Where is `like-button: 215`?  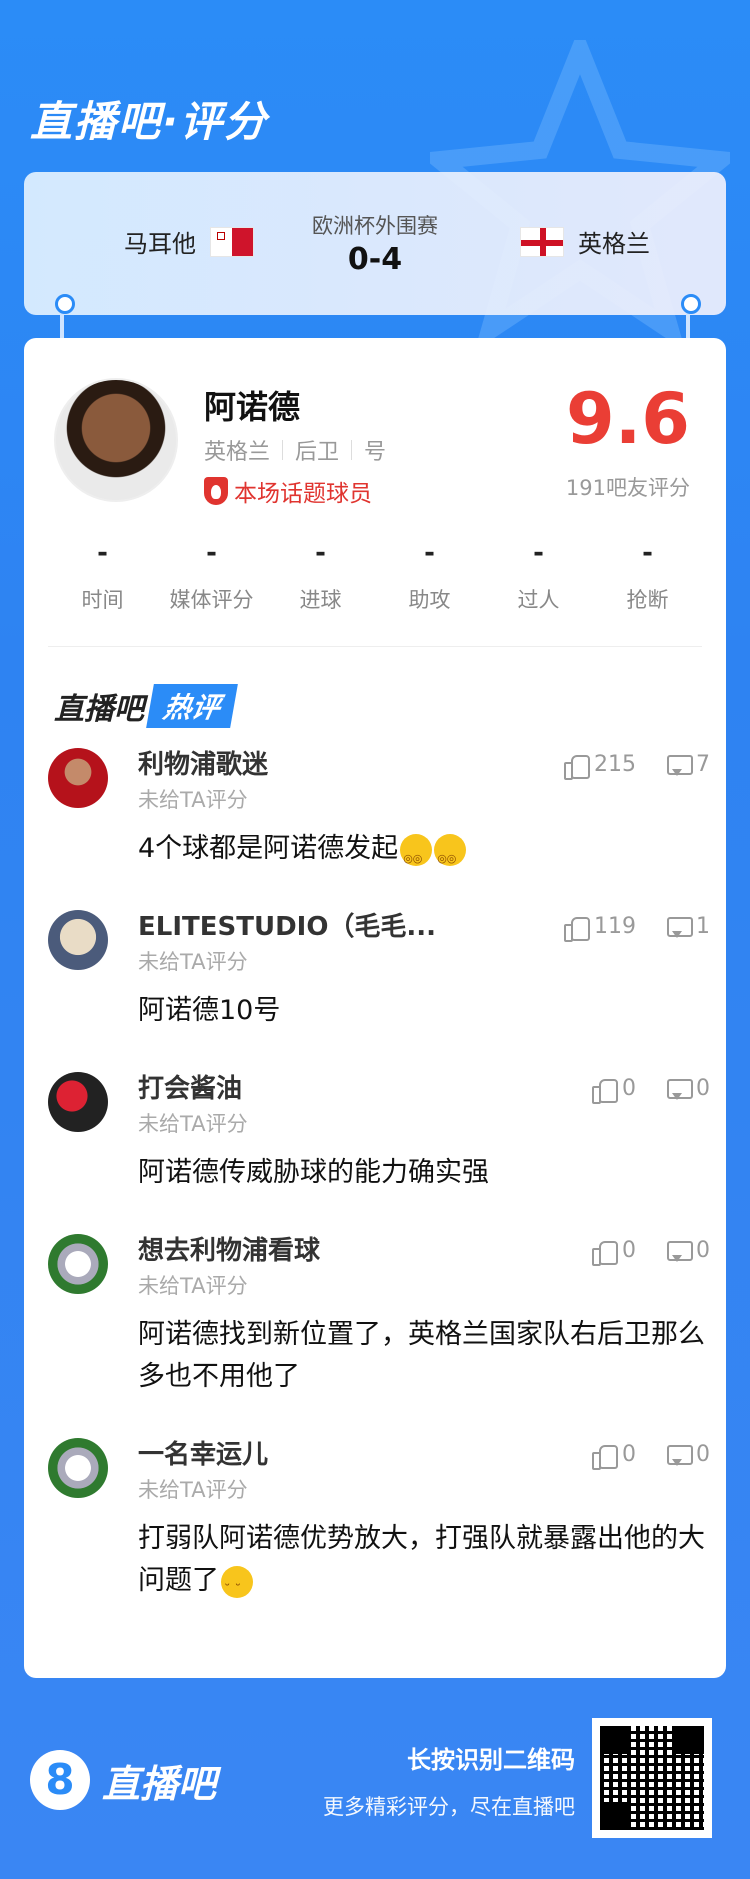
like-button: 215 is located at coordinates (600, 766).